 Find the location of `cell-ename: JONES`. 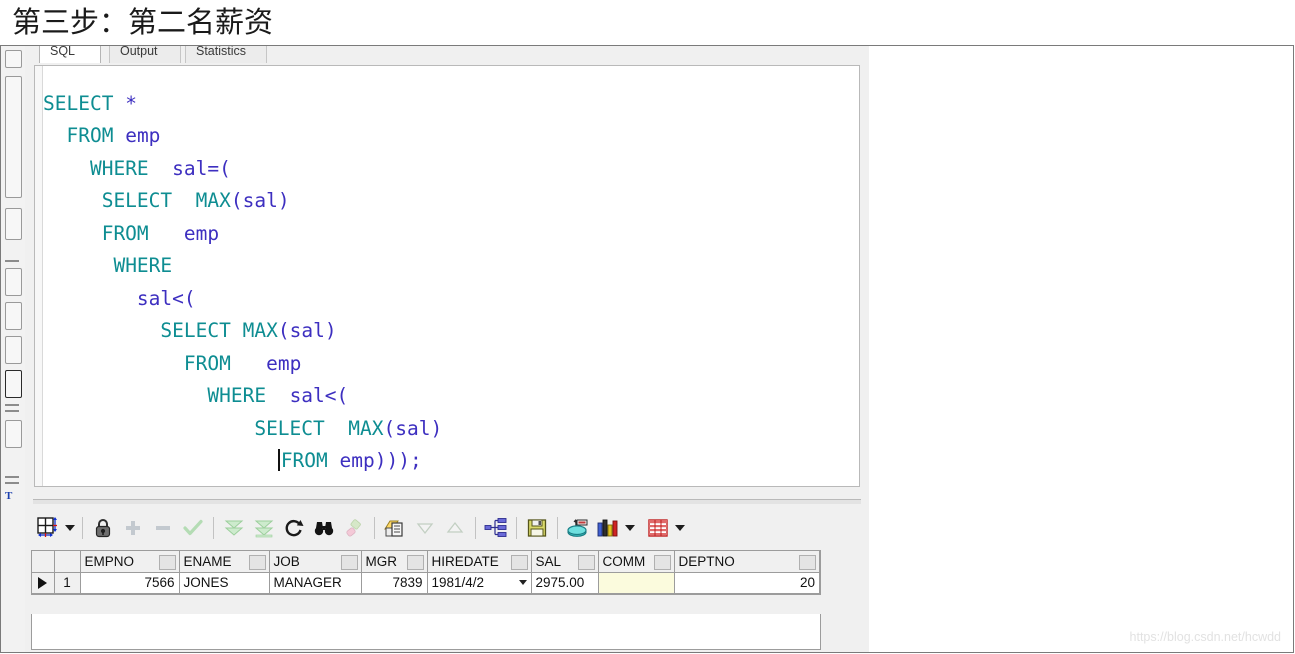

cell-ename: JONES is located at coordinates (224, 583).